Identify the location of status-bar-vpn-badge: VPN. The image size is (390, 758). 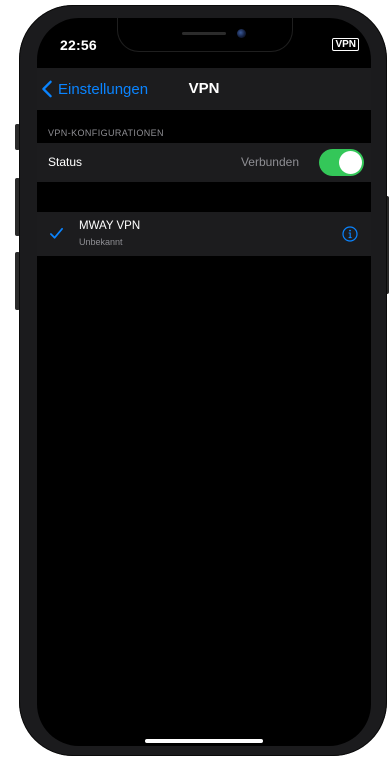
(345, 44).